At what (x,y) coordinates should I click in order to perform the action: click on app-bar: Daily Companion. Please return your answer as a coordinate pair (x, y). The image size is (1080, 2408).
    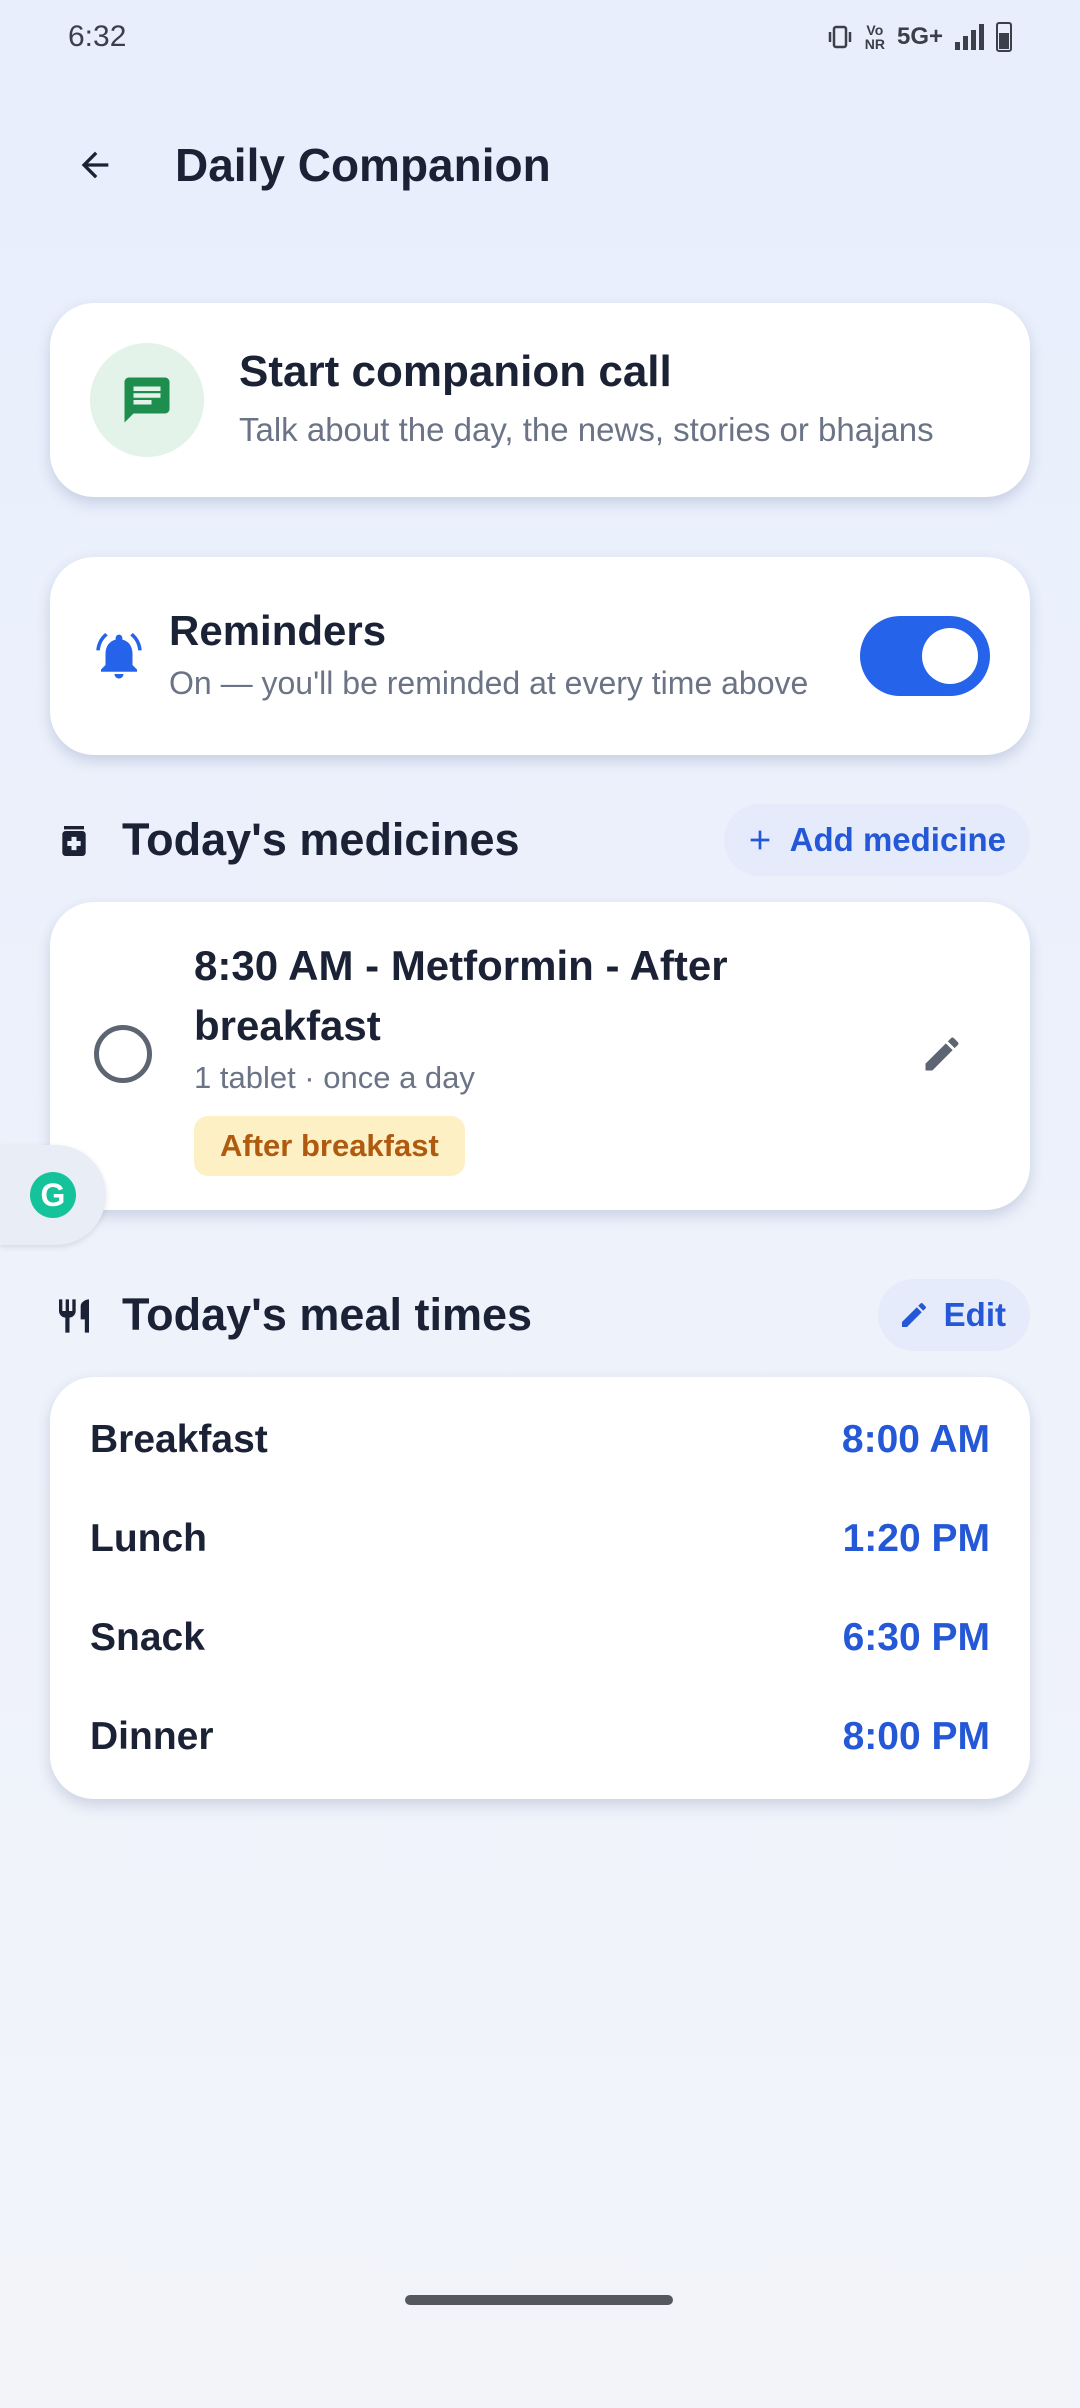
    Looking at the image, I should click on (540, 165).